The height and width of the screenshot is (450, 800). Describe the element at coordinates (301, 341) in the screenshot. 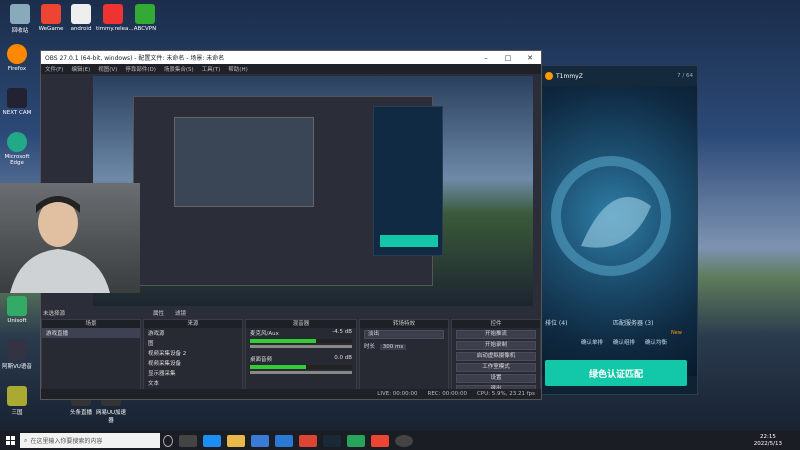

I see `mixer-meter` at that location.